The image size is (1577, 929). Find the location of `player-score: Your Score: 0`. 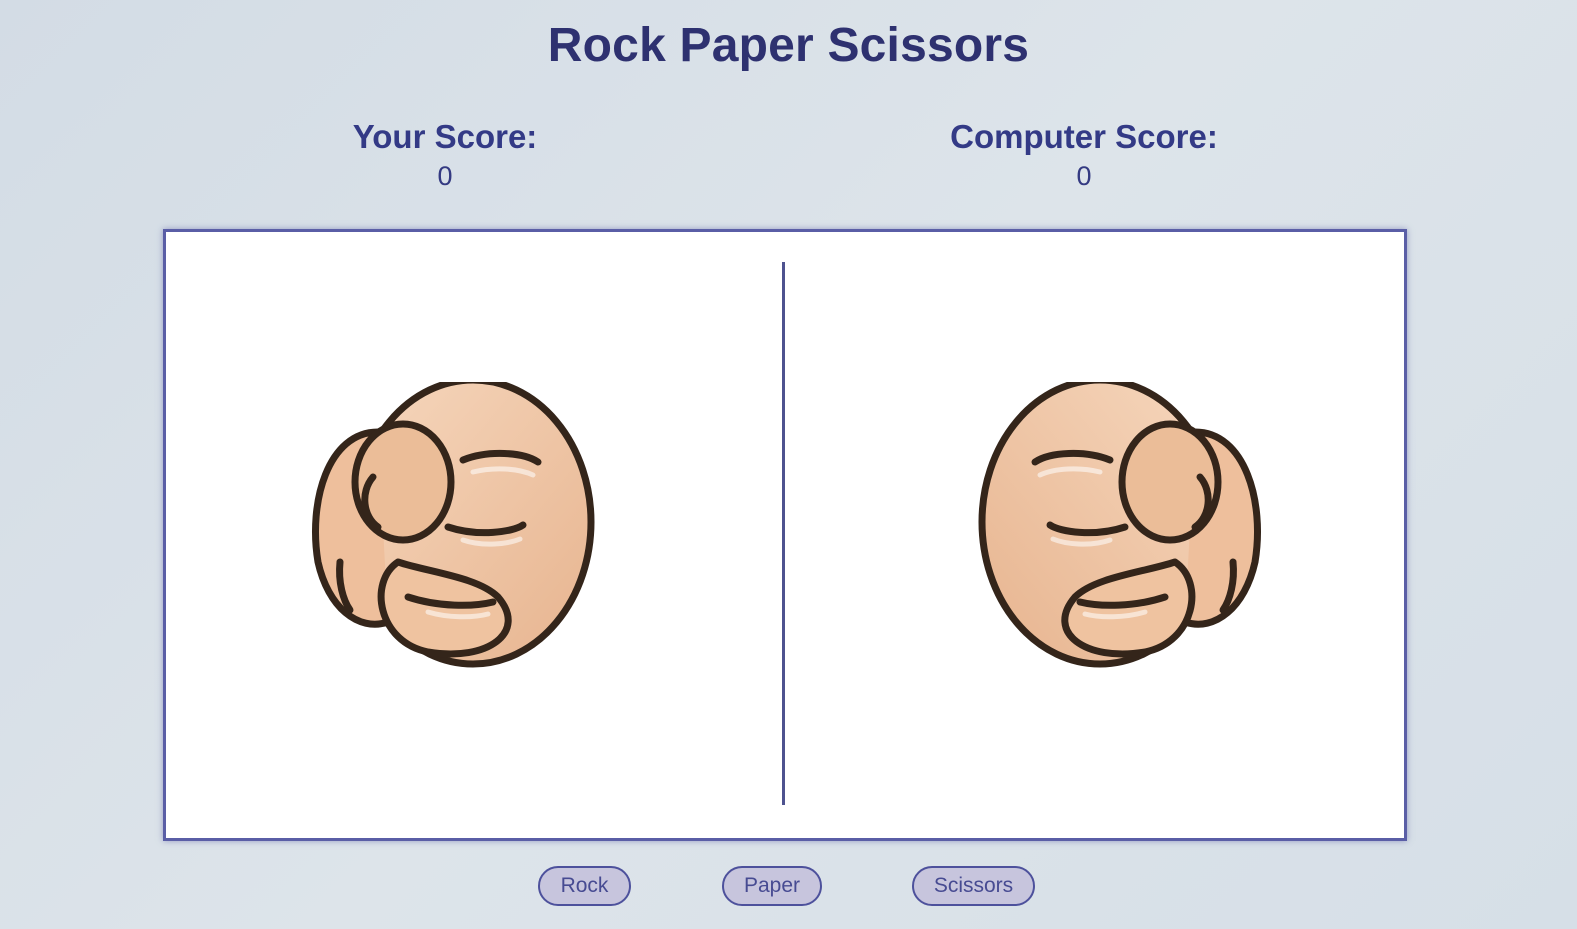

player-score: Your Score: 0 is located at coordinates (445, 155).